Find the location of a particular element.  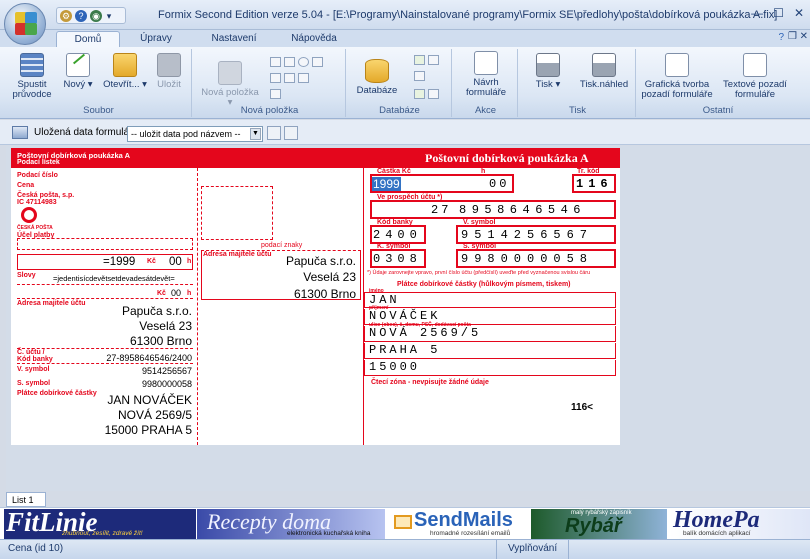

ulozit-button: Uložit is located at coordinates (169, 71).